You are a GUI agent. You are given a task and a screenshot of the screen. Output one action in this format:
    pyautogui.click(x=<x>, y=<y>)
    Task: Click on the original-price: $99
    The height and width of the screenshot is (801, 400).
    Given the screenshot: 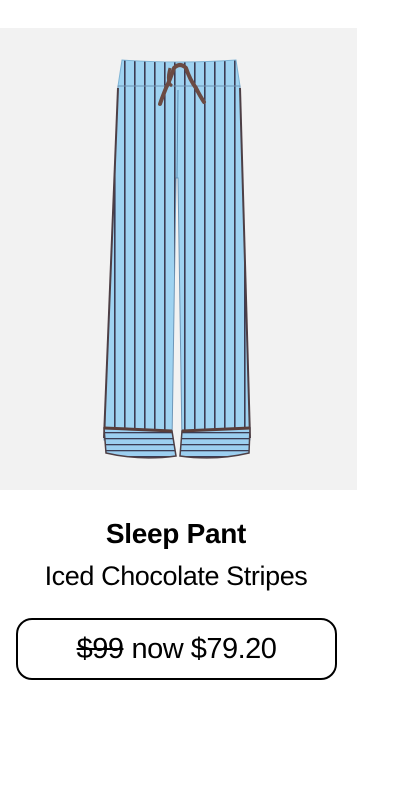 What is the action you would take?
    pyautogui.click(x=100, y=648)
    